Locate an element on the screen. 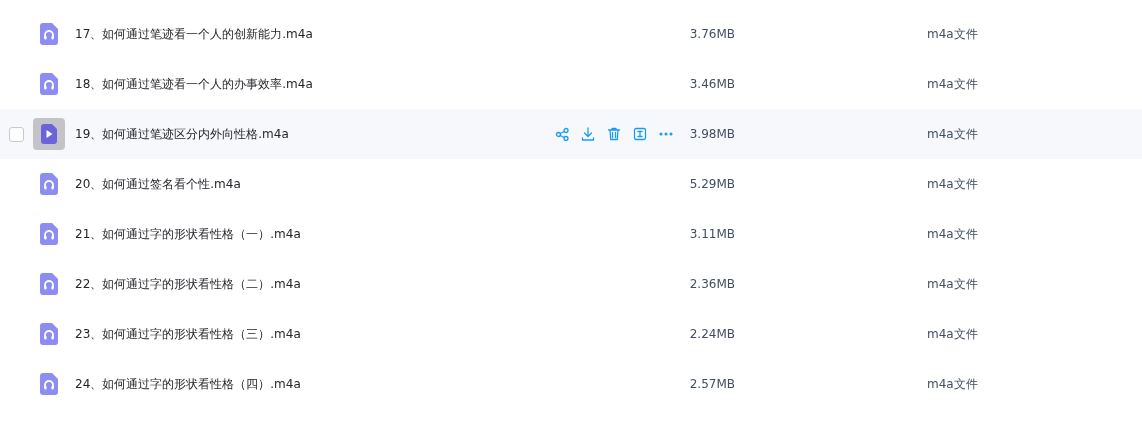  download-icon is located at coordinates (588, 134).